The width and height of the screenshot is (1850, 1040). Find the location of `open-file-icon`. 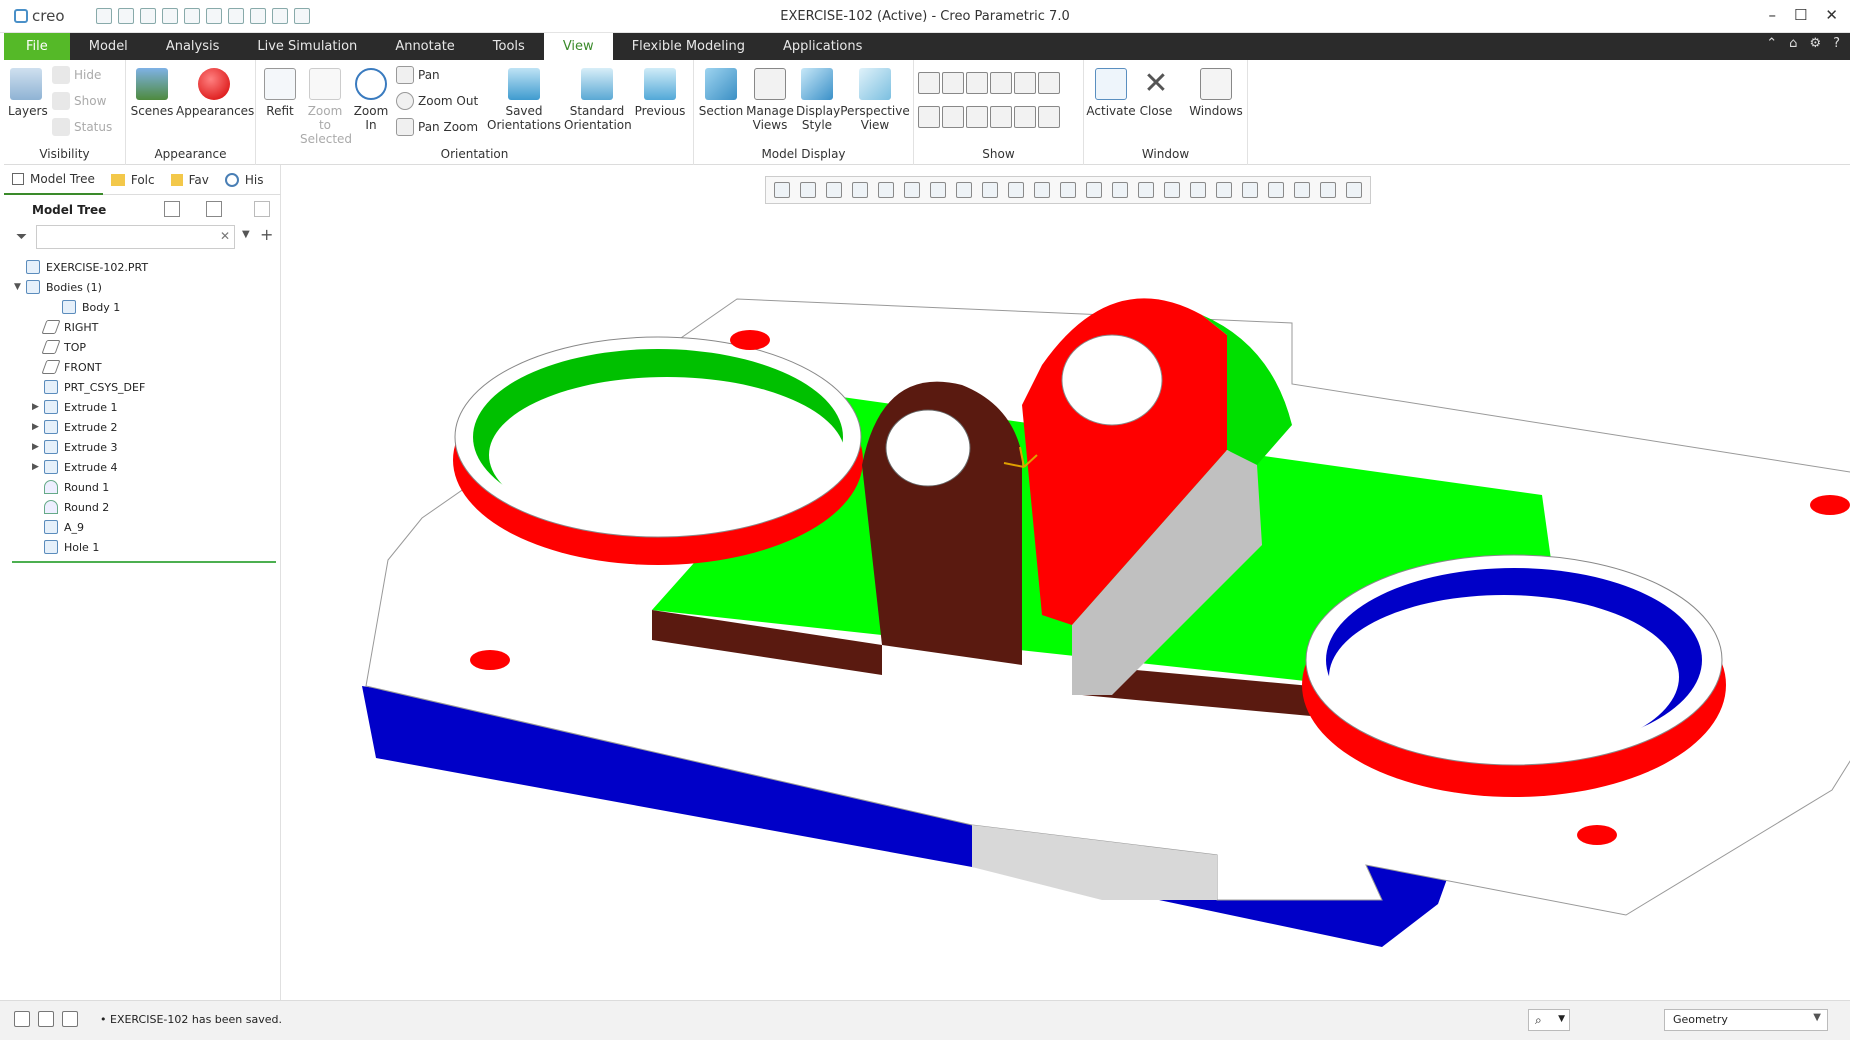

open-file-icon is located at coordinates (126, 16).